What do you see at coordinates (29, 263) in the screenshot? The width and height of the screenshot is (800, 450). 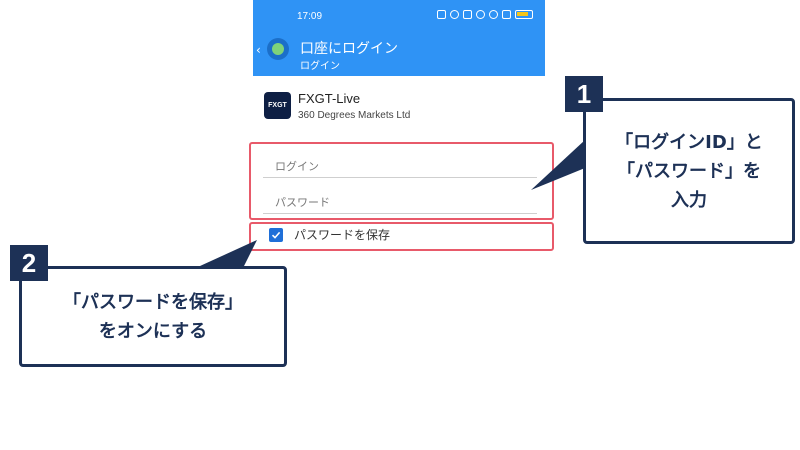 I see `step-2-badge: 2` at bounding box center [29, 263].